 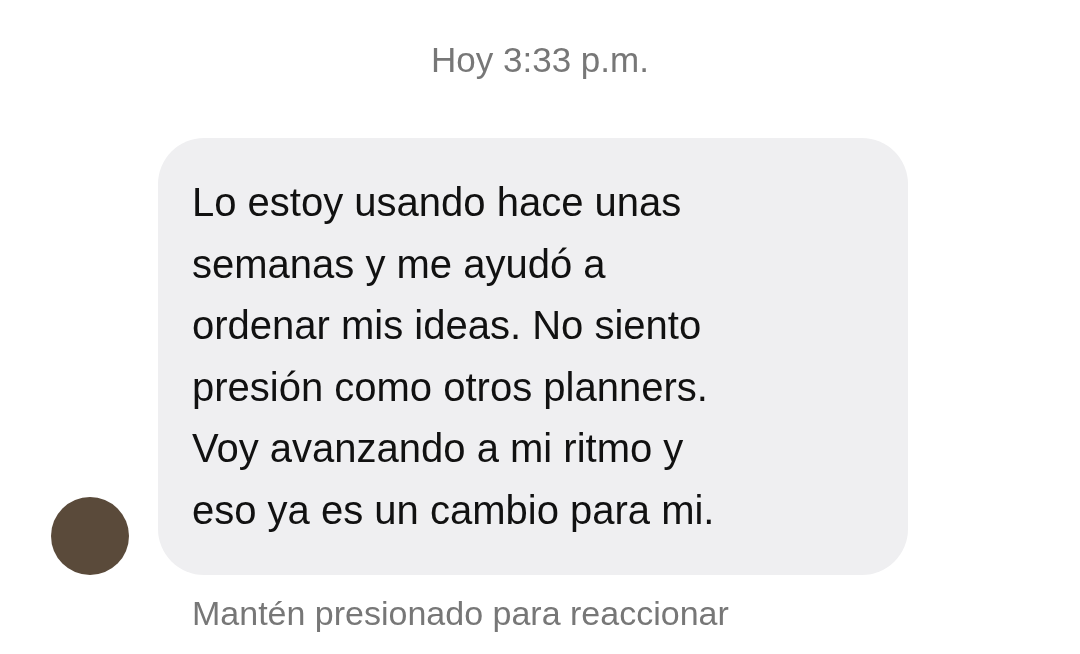 I want to click on reaction-hint: Mantén presionado para reaccionar, so click(x=460, y=613).